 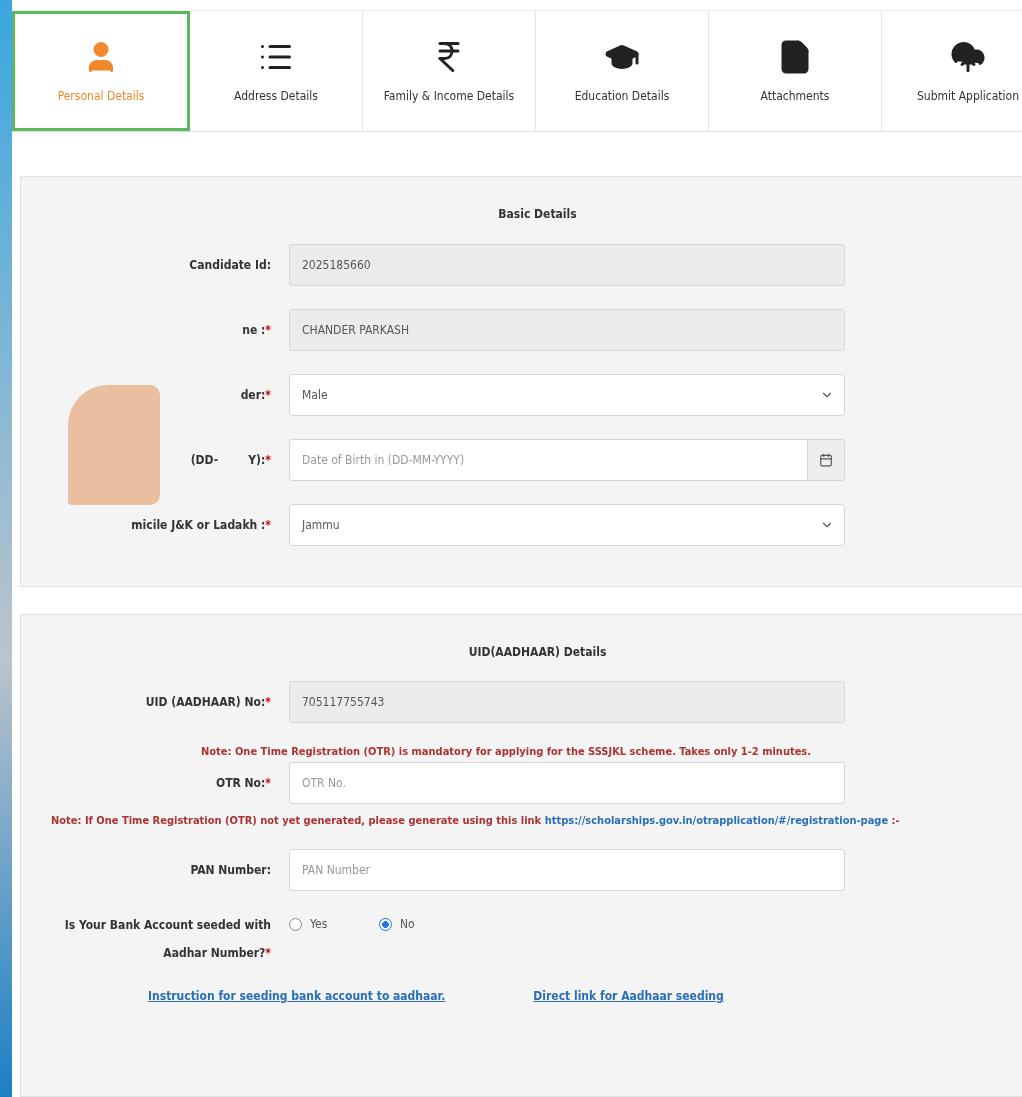 I want to click on readonly-field: CHANDER PARKASH, so click(x=567, y=330).